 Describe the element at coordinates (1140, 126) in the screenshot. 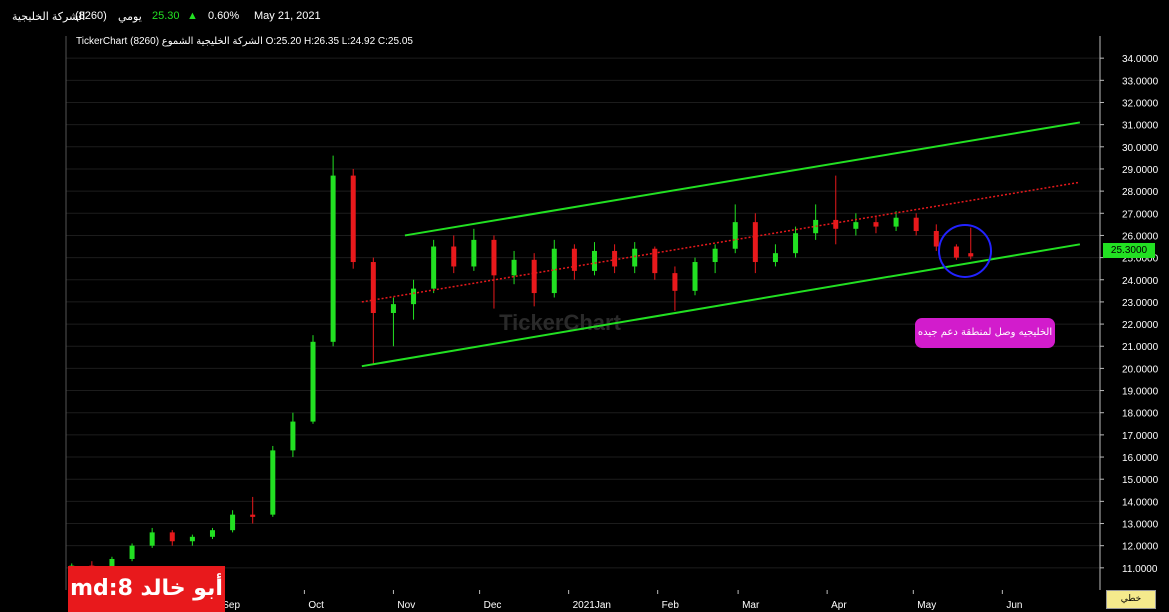

I see `y-tick-label: 31.0000` at that location.